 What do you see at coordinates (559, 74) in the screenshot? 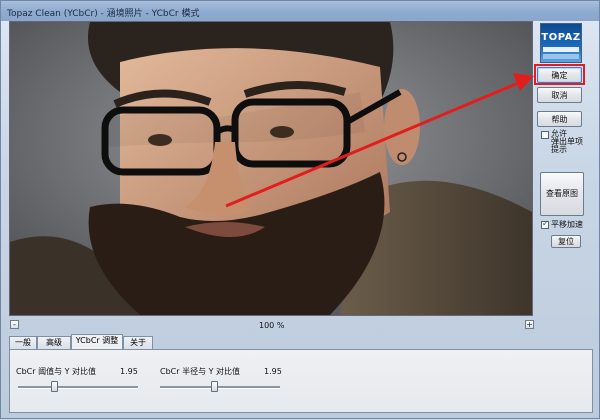
I see `highlight-box` at bounding box center [559, 74].